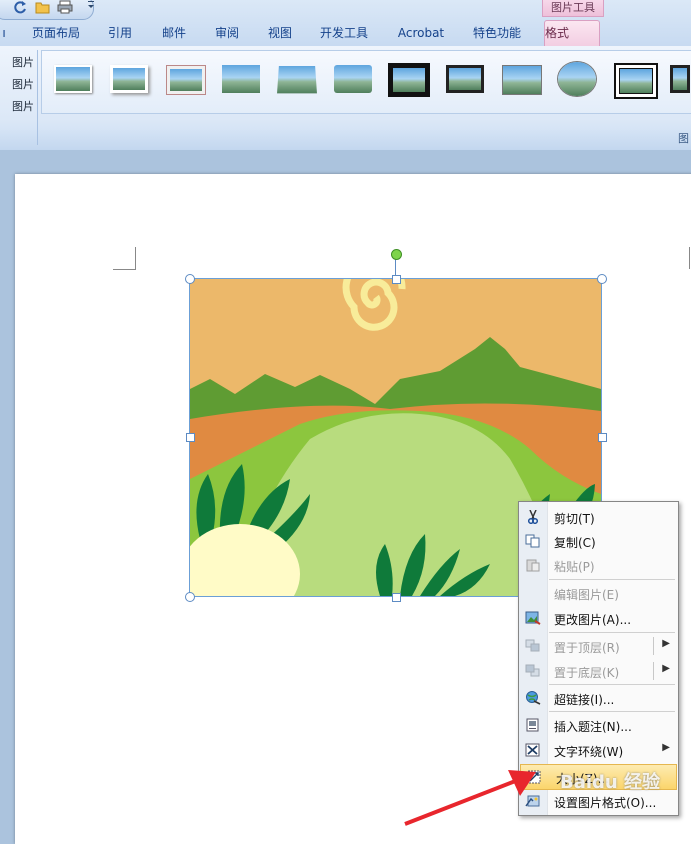 Image resolution: width=691 pixels, height=844 pixels. What do you see at coordinates (497, 33) in the screenshot?
I see `tab-special-features: 特色功能` at bounding box center [497, 33].